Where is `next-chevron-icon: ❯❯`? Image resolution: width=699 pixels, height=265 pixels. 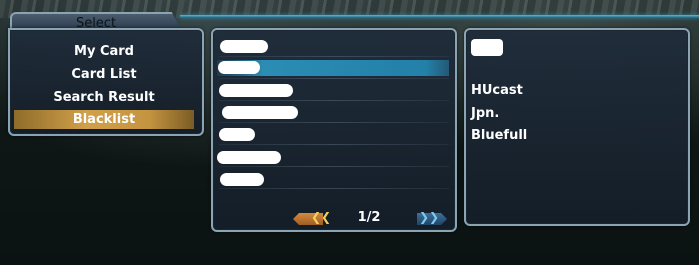
next-chevron-icon: ❯❯ is located at coordinates (429, 217).